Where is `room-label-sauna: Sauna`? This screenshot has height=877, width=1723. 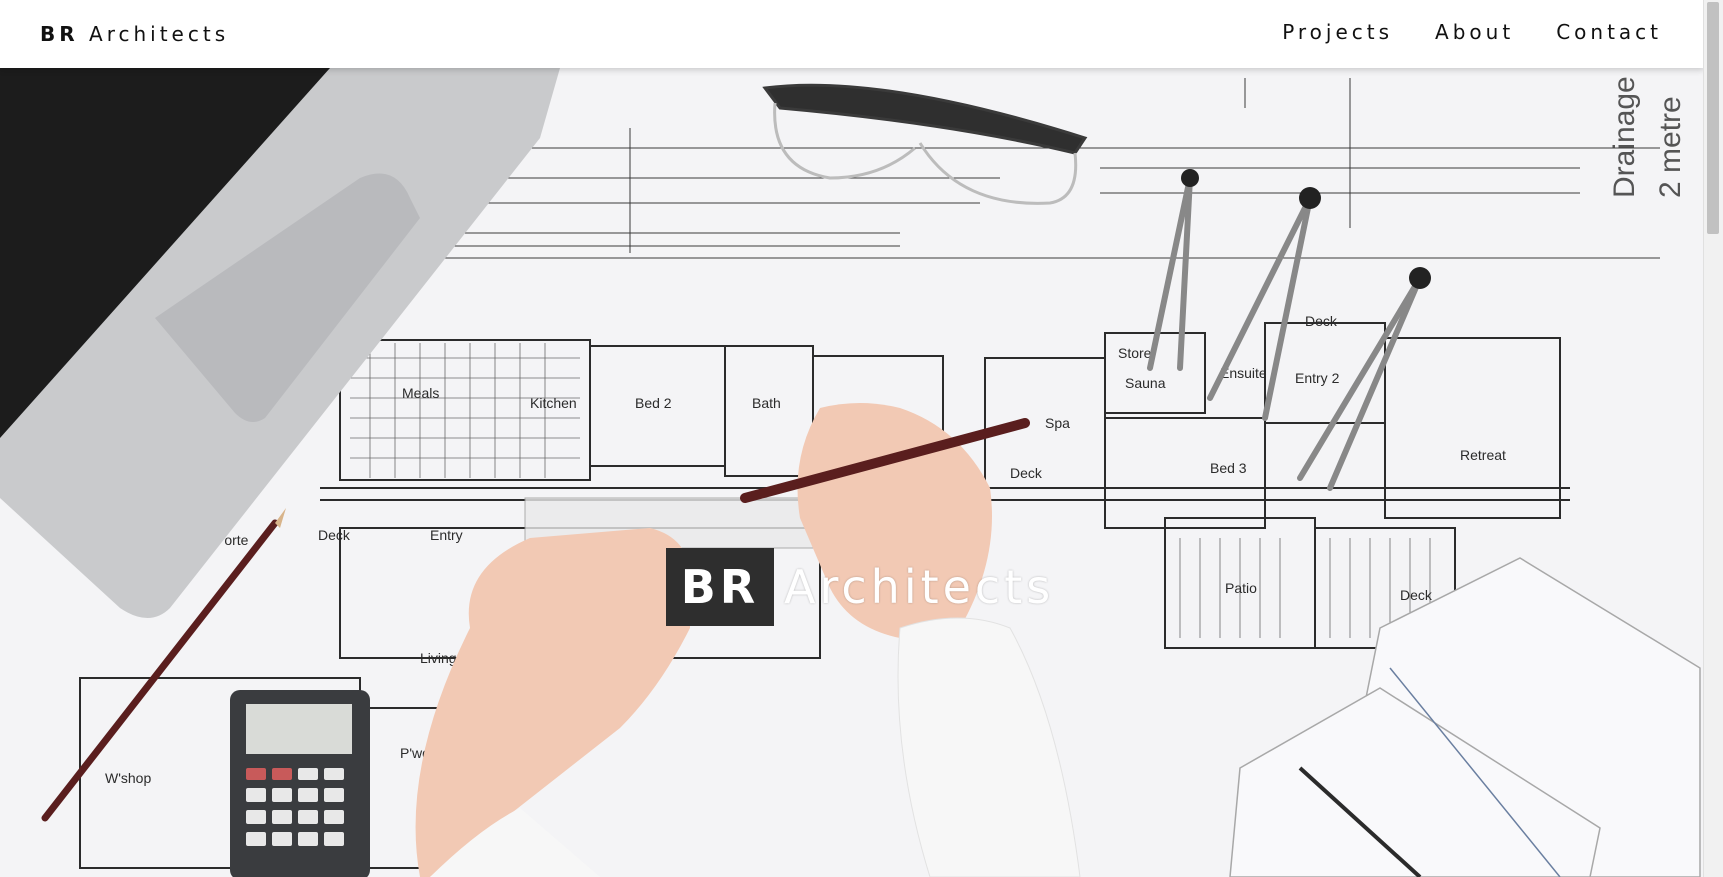
room-label-sauna: Sauna is located at coordinates (1145, 383).